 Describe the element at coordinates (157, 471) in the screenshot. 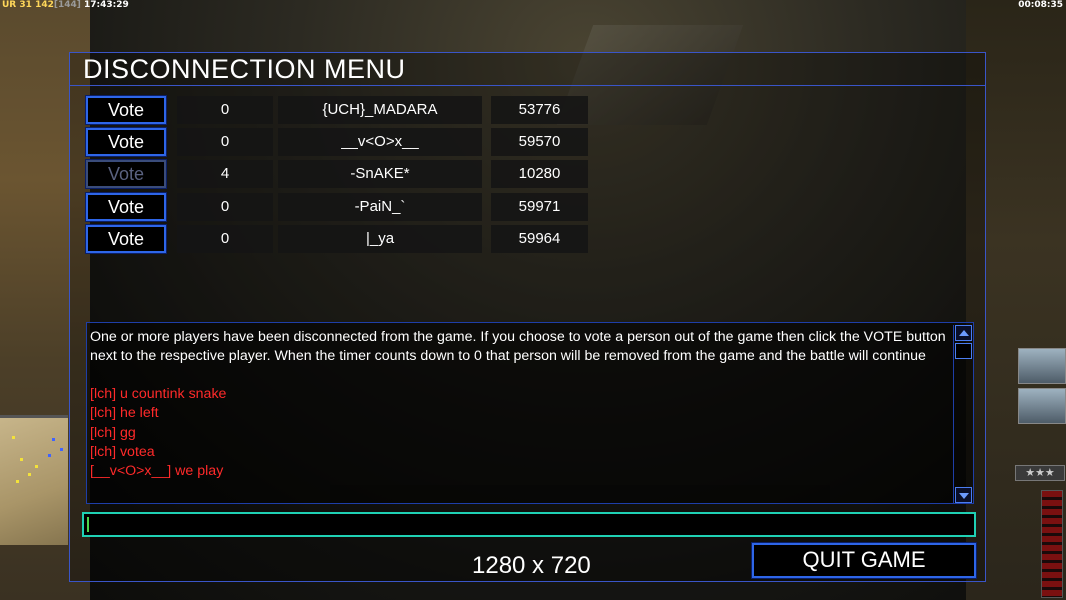

I see `chat-line: [__v<O>x__] we play` at that location.